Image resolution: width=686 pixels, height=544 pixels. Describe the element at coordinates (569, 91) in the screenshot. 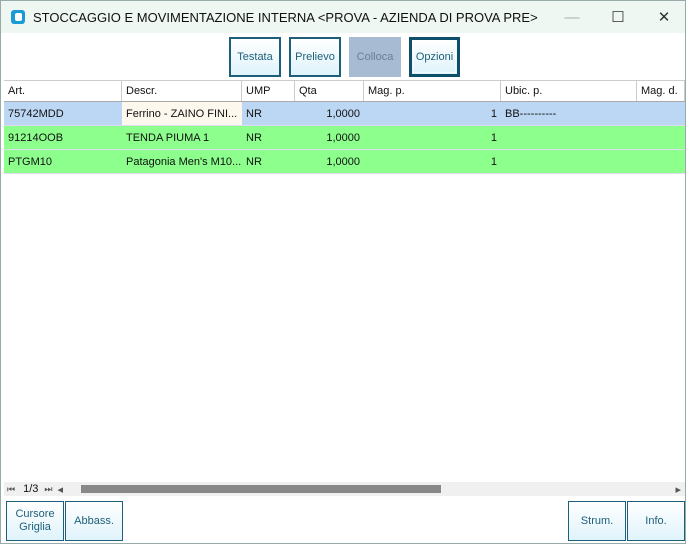

I see `col-ubic-p: Ubic. p.` at that location.